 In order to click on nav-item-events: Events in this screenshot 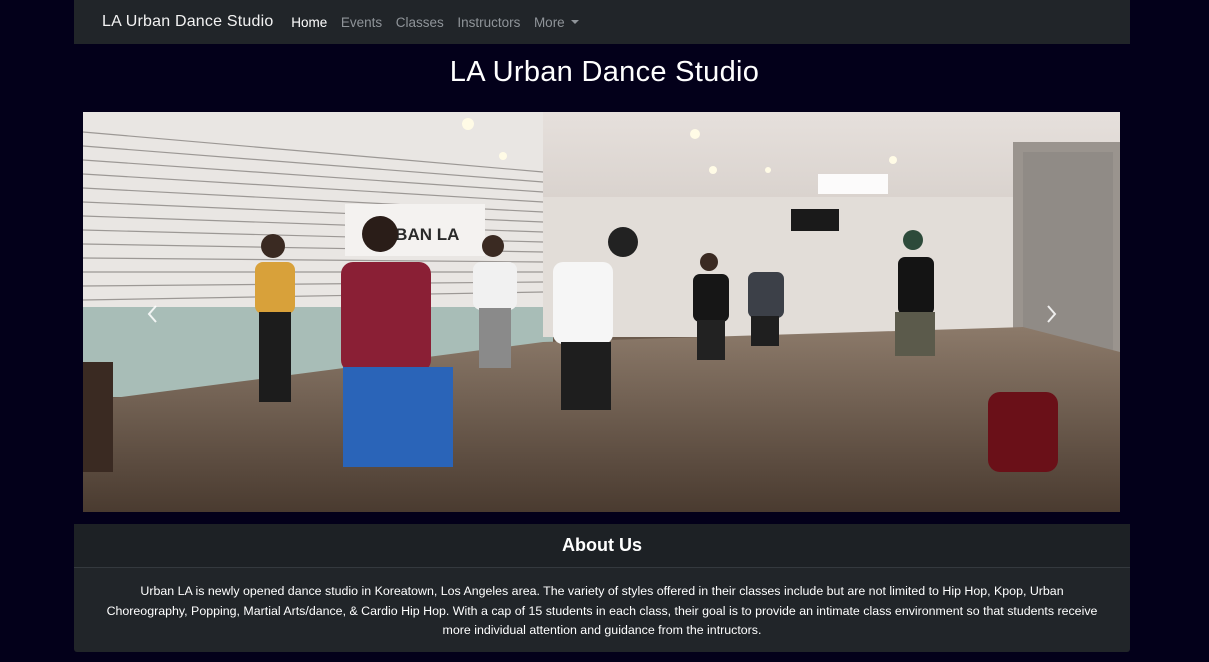, I will do `click(361, 22)`.